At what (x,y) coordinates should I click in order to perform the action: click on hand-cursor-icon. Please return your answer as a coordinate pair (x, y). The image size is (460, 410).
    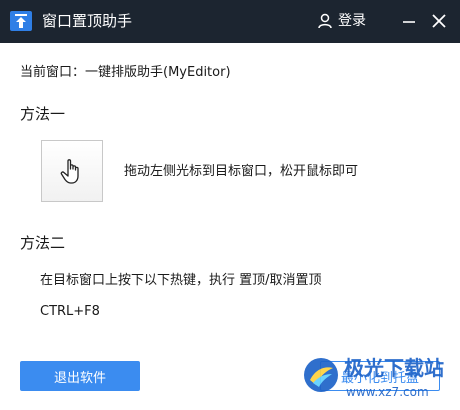
    Looking at the image, I should click on (69, 171).